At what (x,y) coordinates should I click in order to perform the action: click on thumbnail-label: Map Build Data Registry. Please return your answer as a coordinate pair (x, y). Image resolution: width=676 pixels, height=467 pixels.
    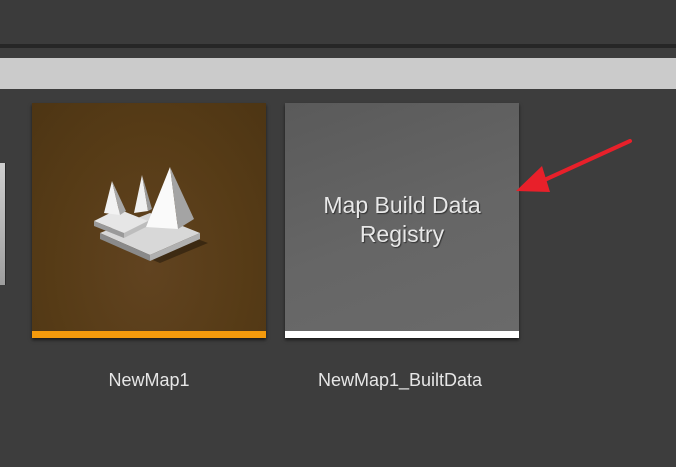
    Looking at the image, I should click on (402, 219).